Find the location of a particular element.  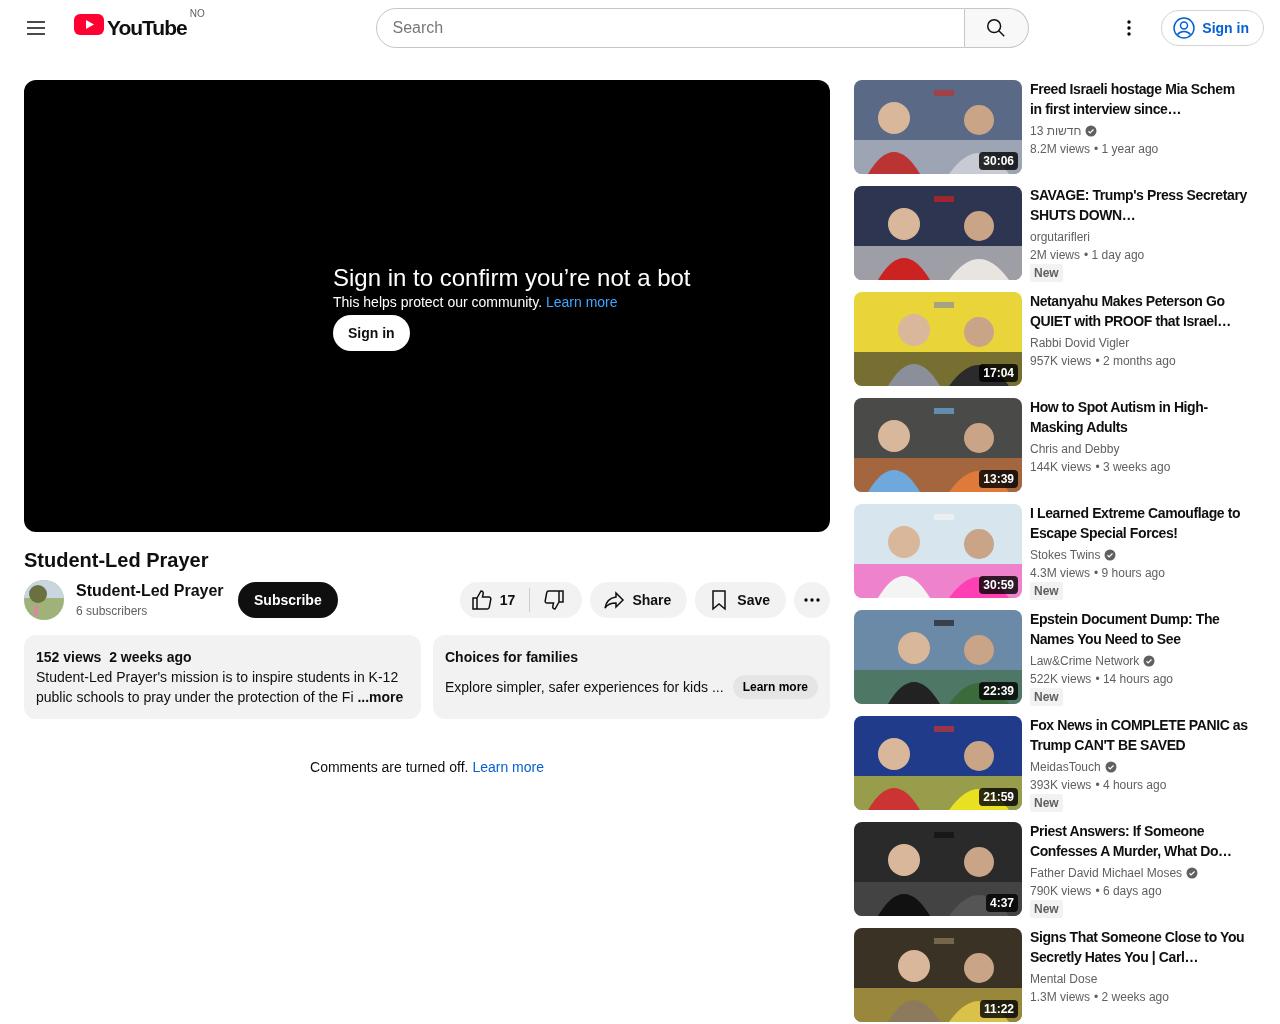

upload-age: • 1 year ago is located at coordinates (1126, 149).